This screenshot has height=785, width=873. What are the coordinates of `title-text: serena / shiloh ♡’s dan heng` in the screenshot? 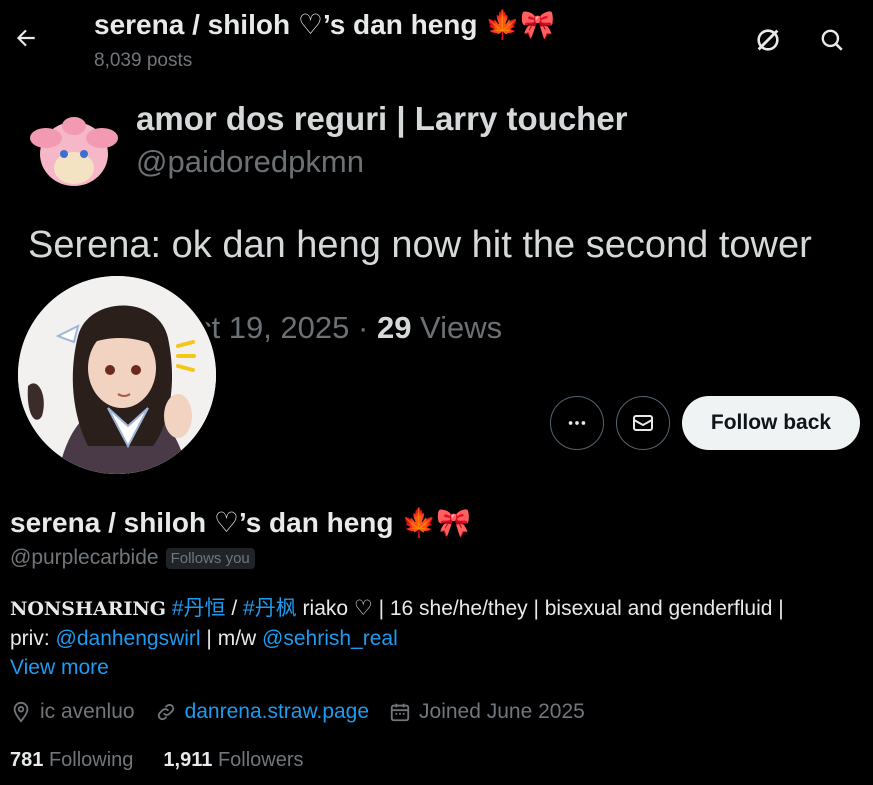 It's located at (286, 24).